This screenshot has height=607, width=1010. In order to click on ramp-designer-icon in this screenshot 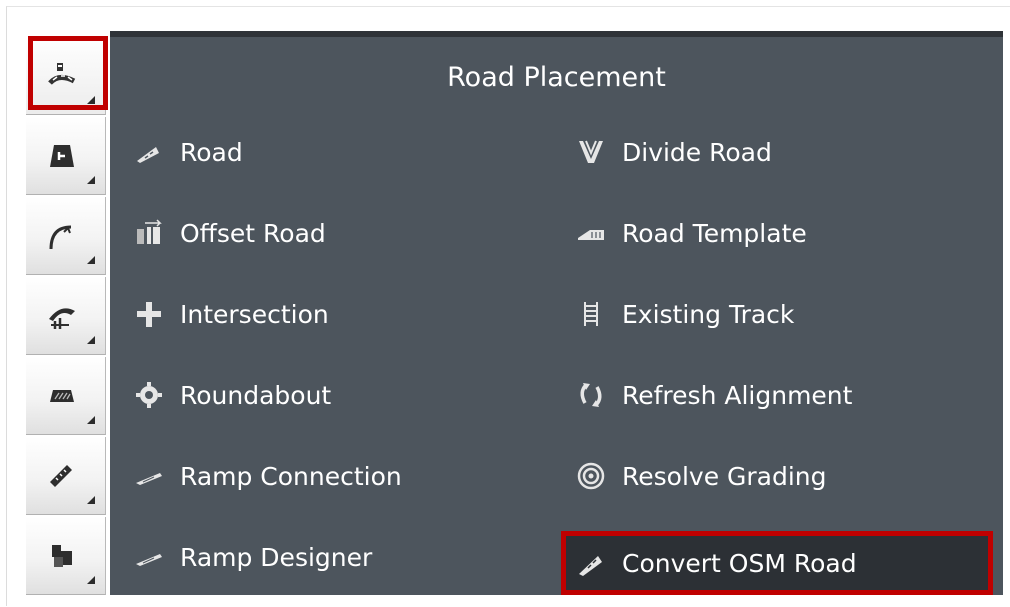, I will do `click(149, 560)`.